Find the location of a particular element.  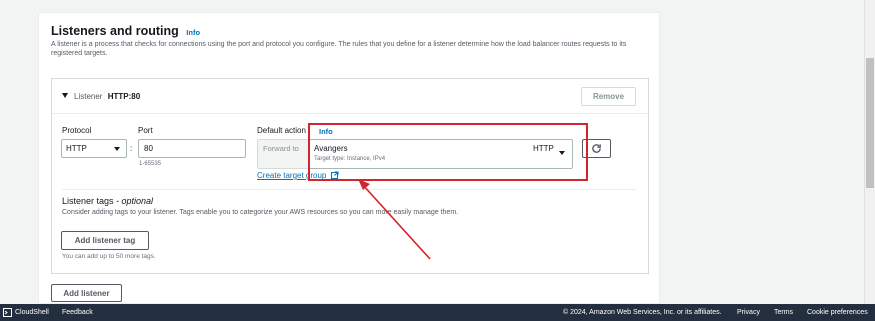

listener-header is located at coordinates (350, 96).